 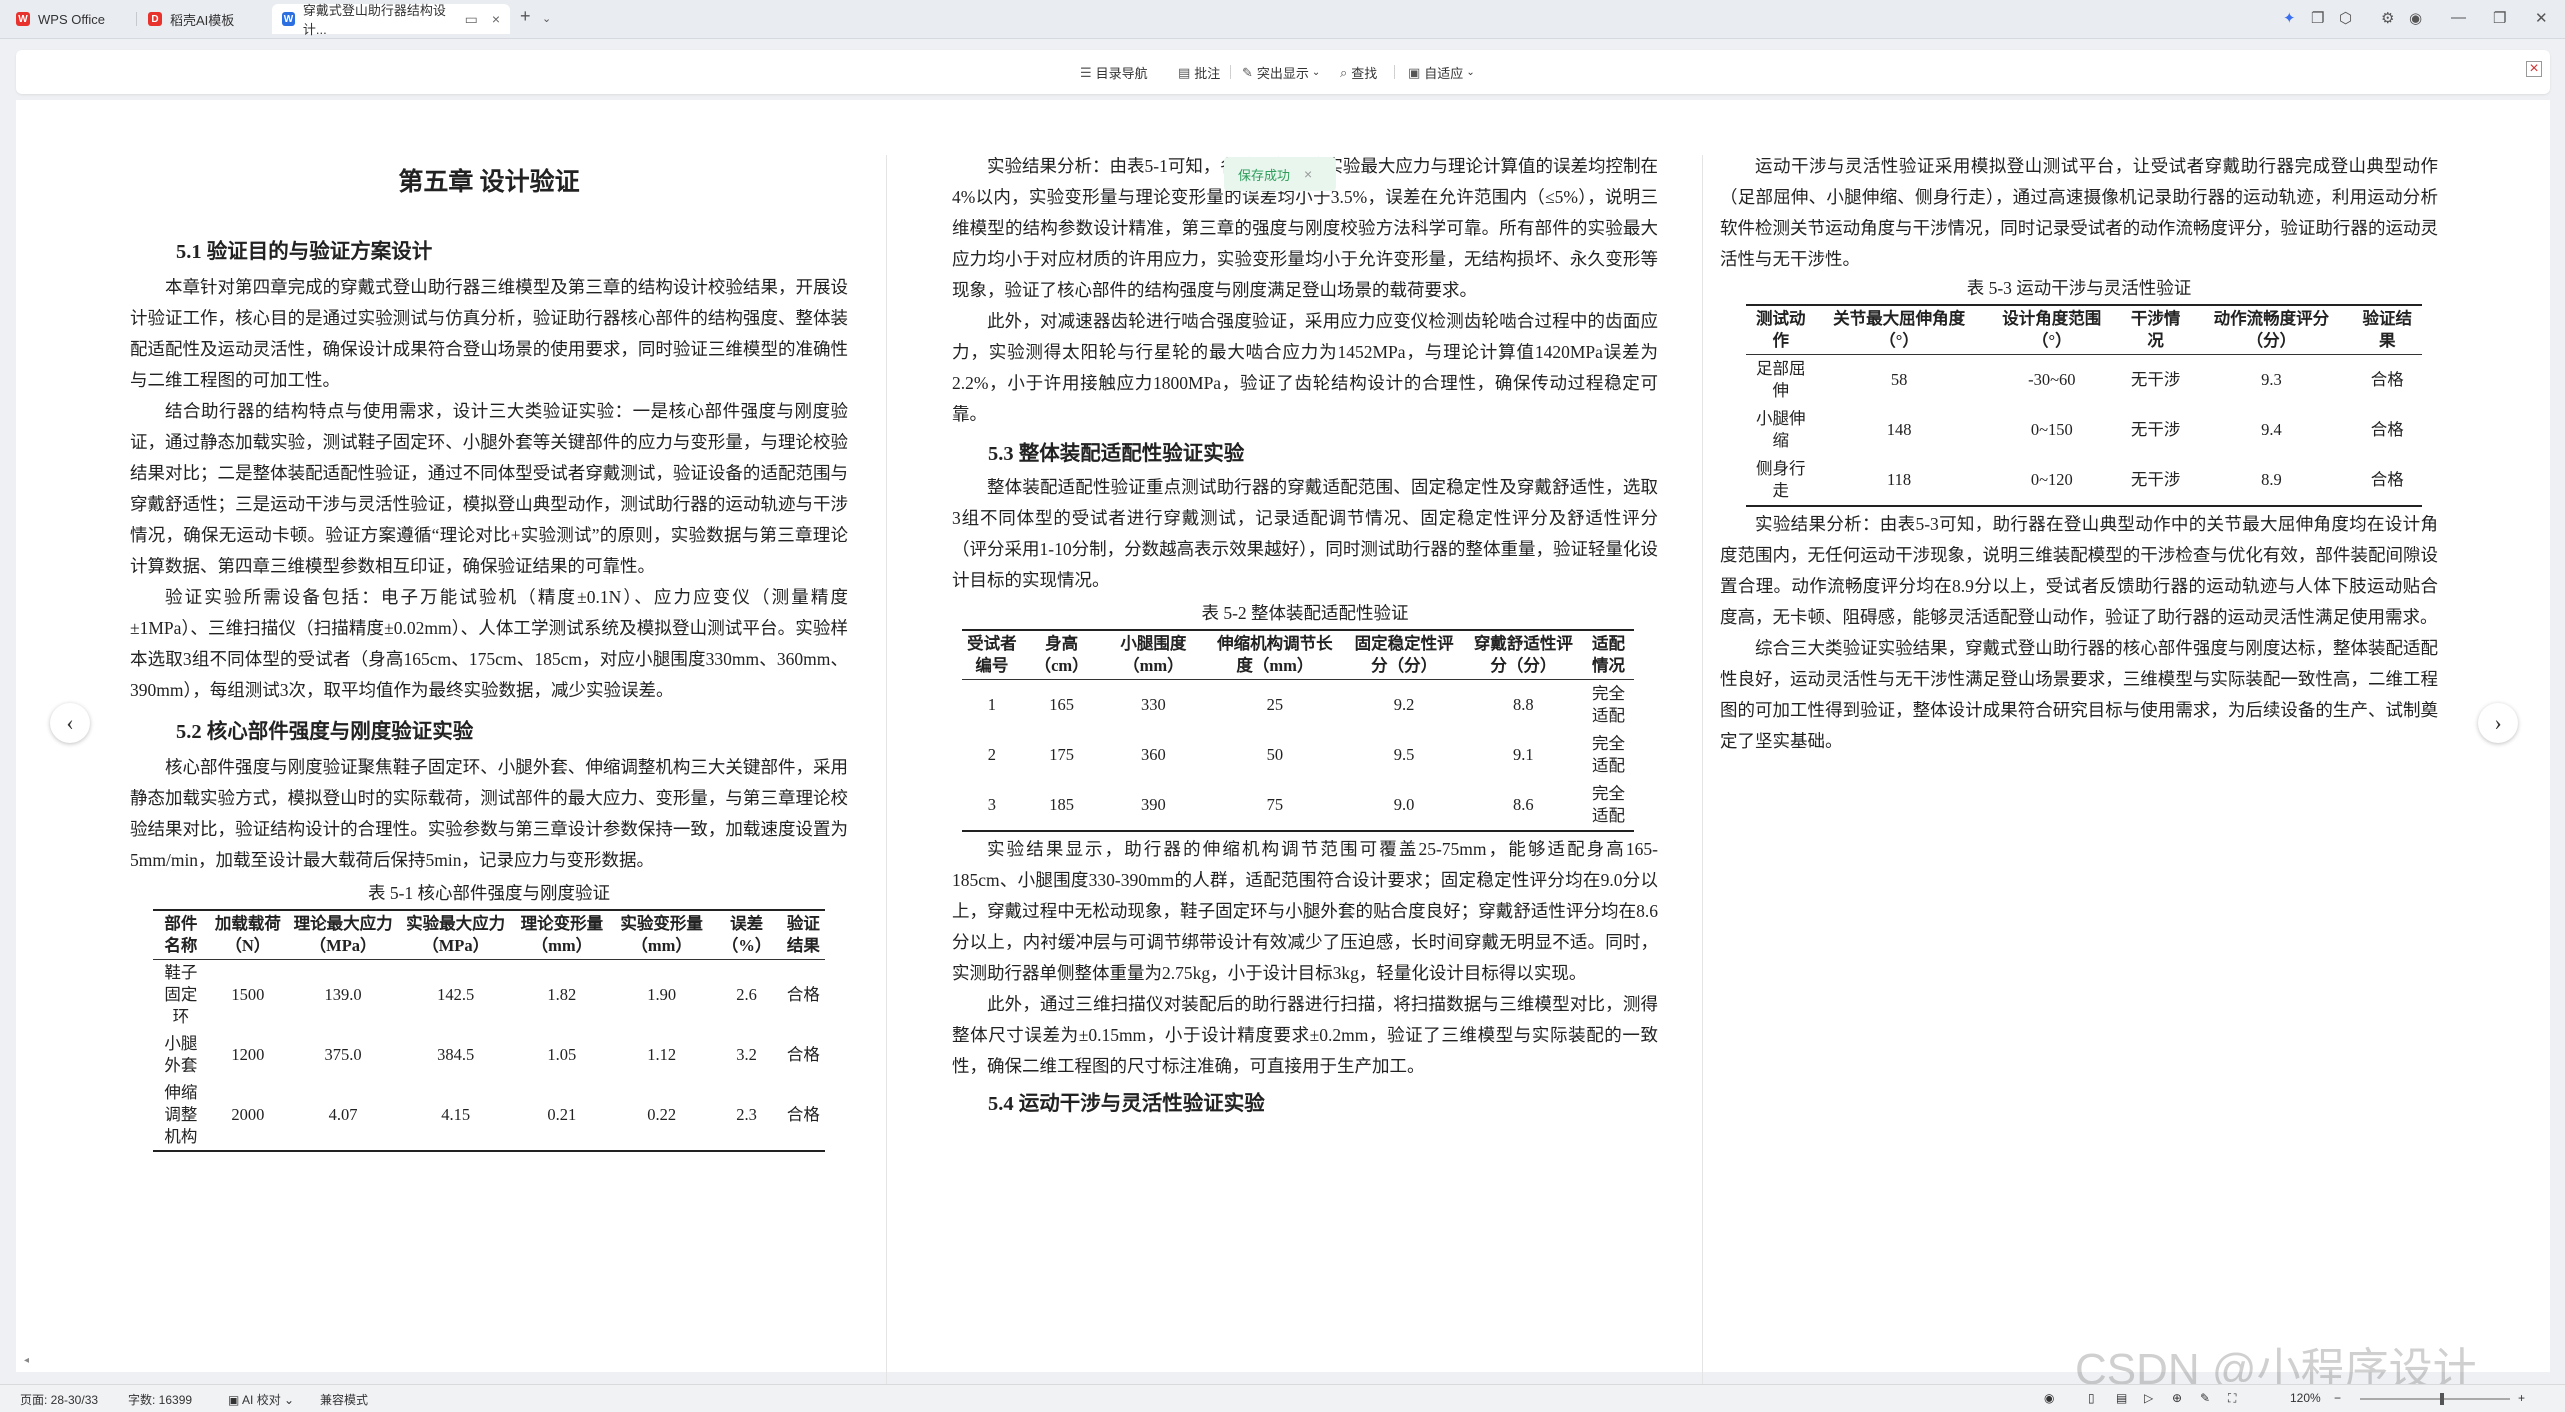 I want to click on chevron-down-icon: ⌄, so click(x=546, y=18).